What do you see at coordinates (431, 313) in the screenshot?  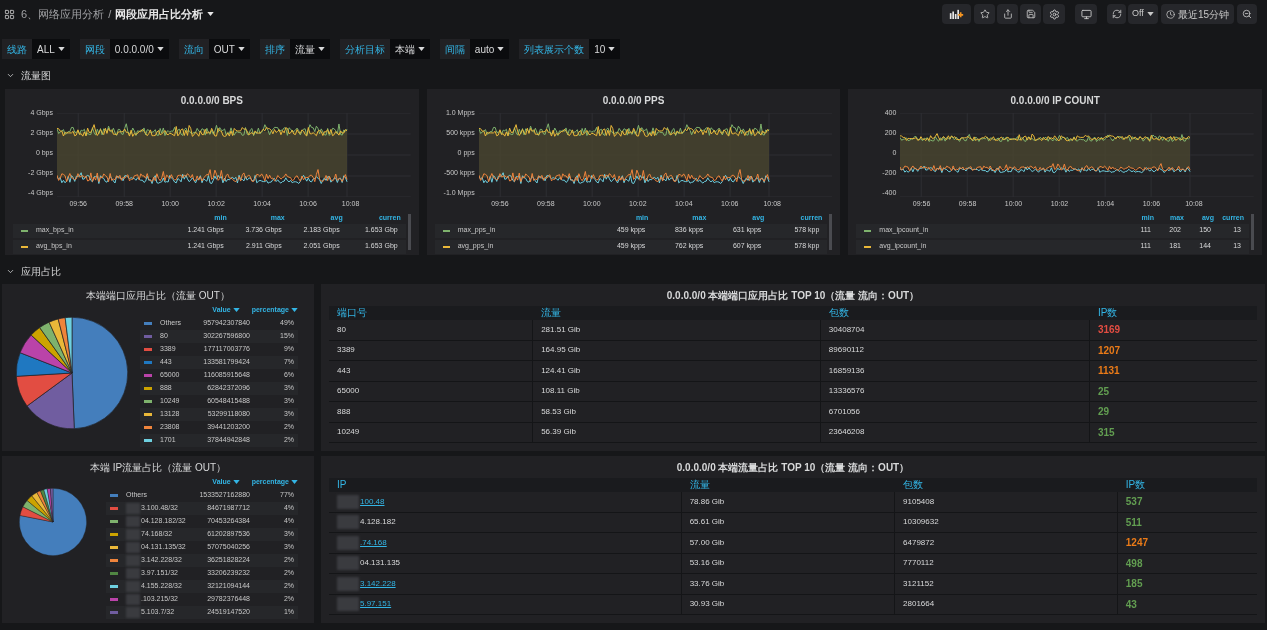 I see `column-header: 端口号` at bounding box center [431, 313].